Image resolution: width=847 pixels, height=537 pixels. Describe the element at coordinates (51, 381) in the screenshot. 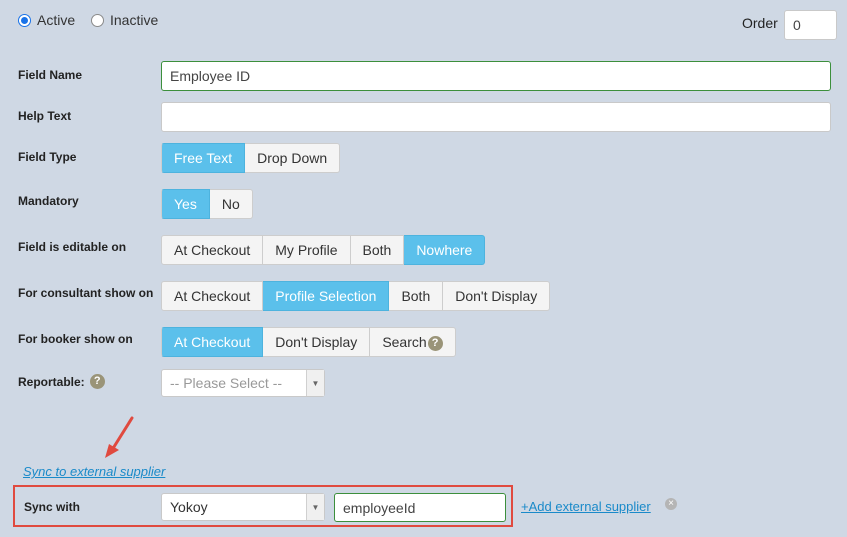

I see `reportable-label: Reportable:` at that location.